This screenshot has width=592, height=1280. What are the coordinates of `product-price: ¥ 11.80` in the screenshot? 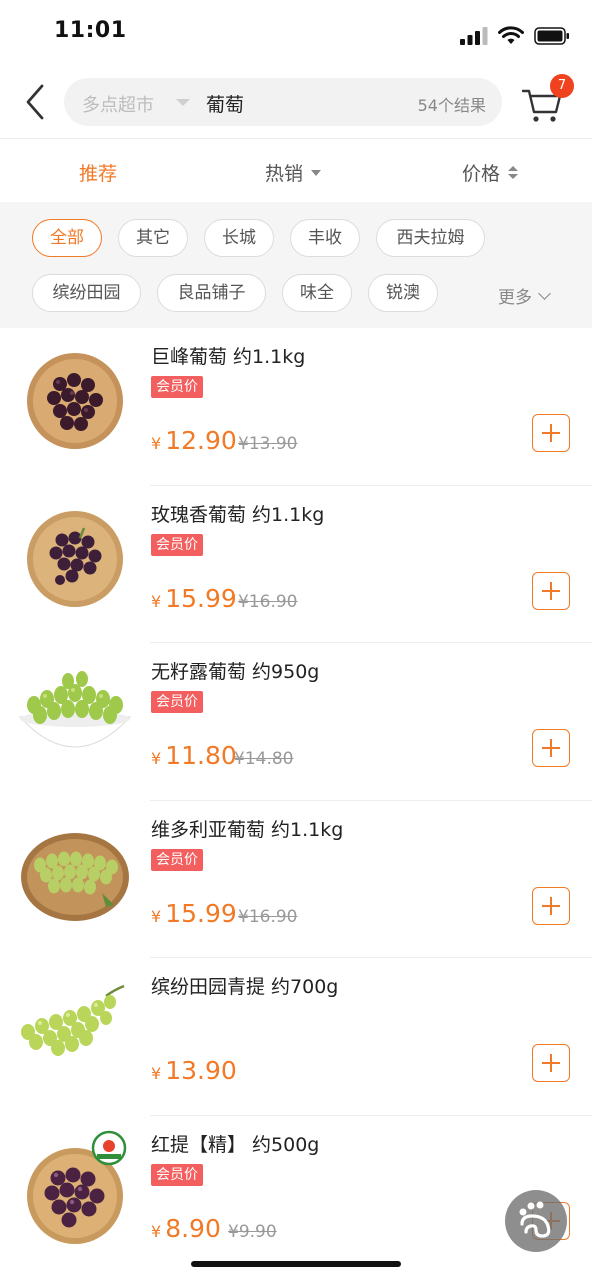 It's located at (194, 755).